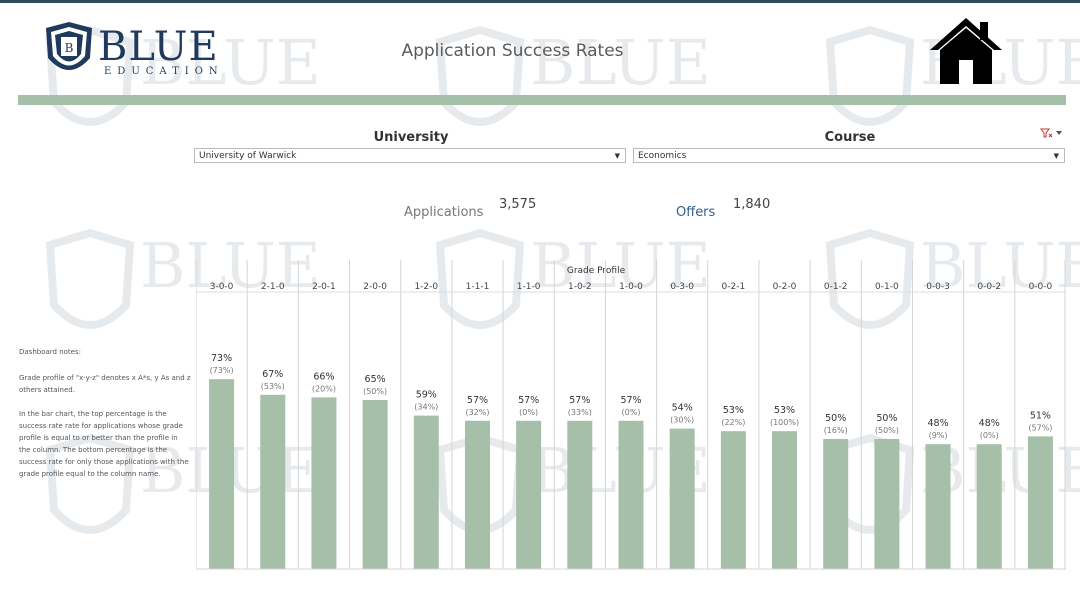 This screenshot has height=616, width=1080. I want to click on secondary-value-label: (53%), so click(273, 386).